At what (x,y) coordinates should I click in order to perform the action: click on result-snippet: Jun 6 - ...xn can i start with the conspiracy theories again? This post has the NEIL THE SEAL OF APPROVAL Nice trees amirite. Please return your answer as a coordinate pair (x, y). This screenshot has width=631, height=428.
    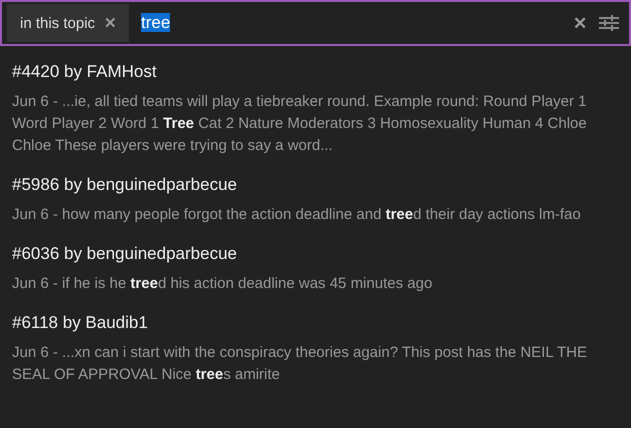
    Looking at the image, I should click on (300, 364).